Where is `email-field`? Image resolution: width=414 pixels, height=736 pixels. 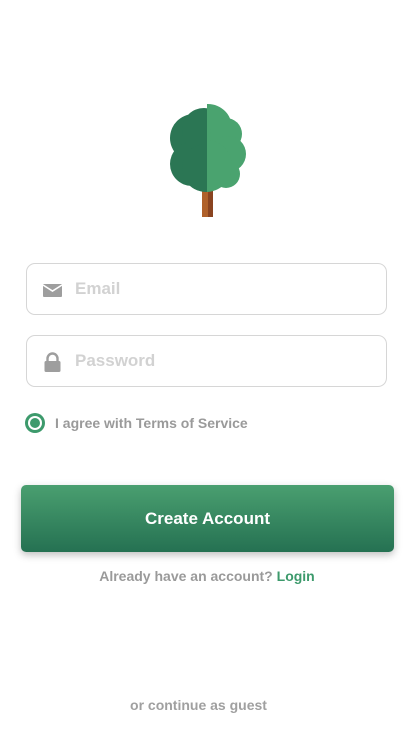 email-field is located at coordinates (206, 289).